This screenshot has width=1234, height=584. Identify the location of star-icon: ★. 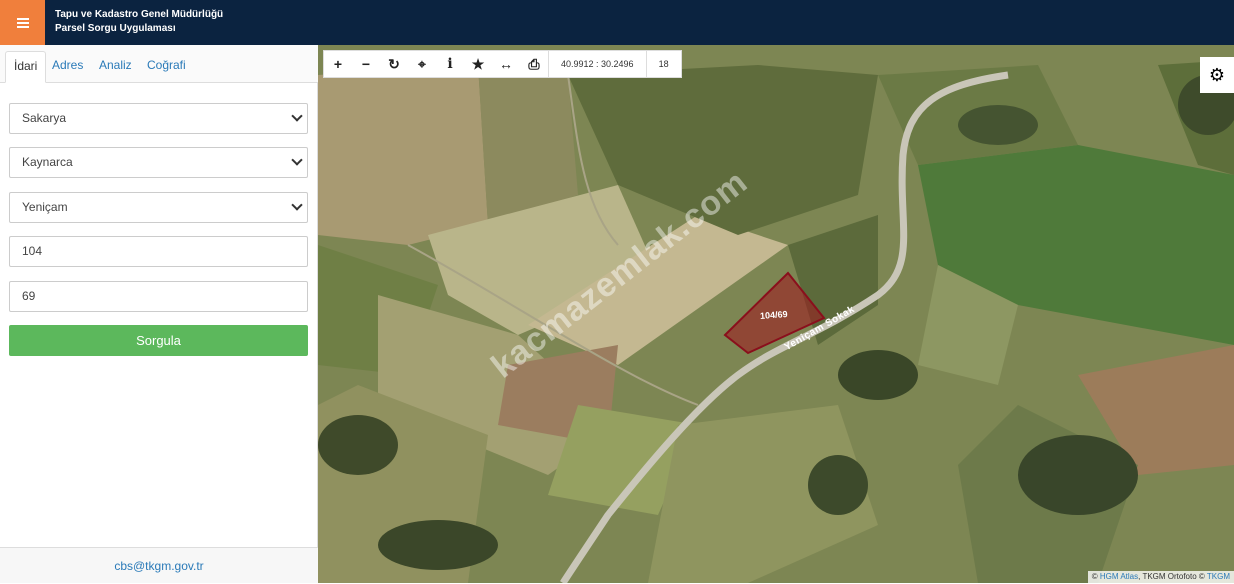
(478, 64).